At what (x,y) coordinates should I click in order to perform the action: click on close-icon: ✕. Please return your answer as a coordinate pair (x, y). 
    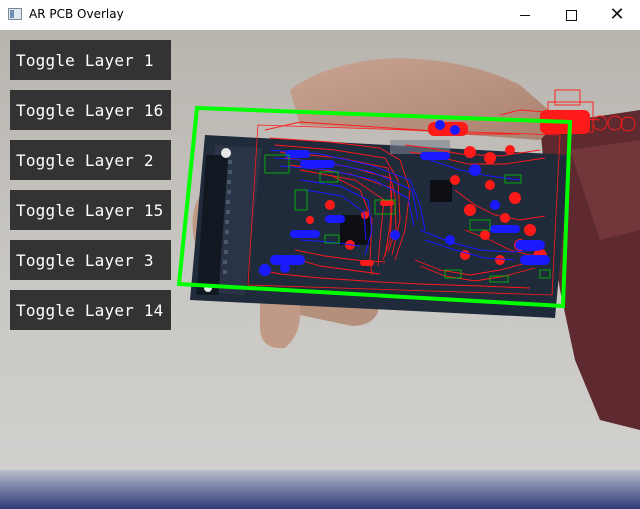
    Looking at the image, I should click on (617, 14).